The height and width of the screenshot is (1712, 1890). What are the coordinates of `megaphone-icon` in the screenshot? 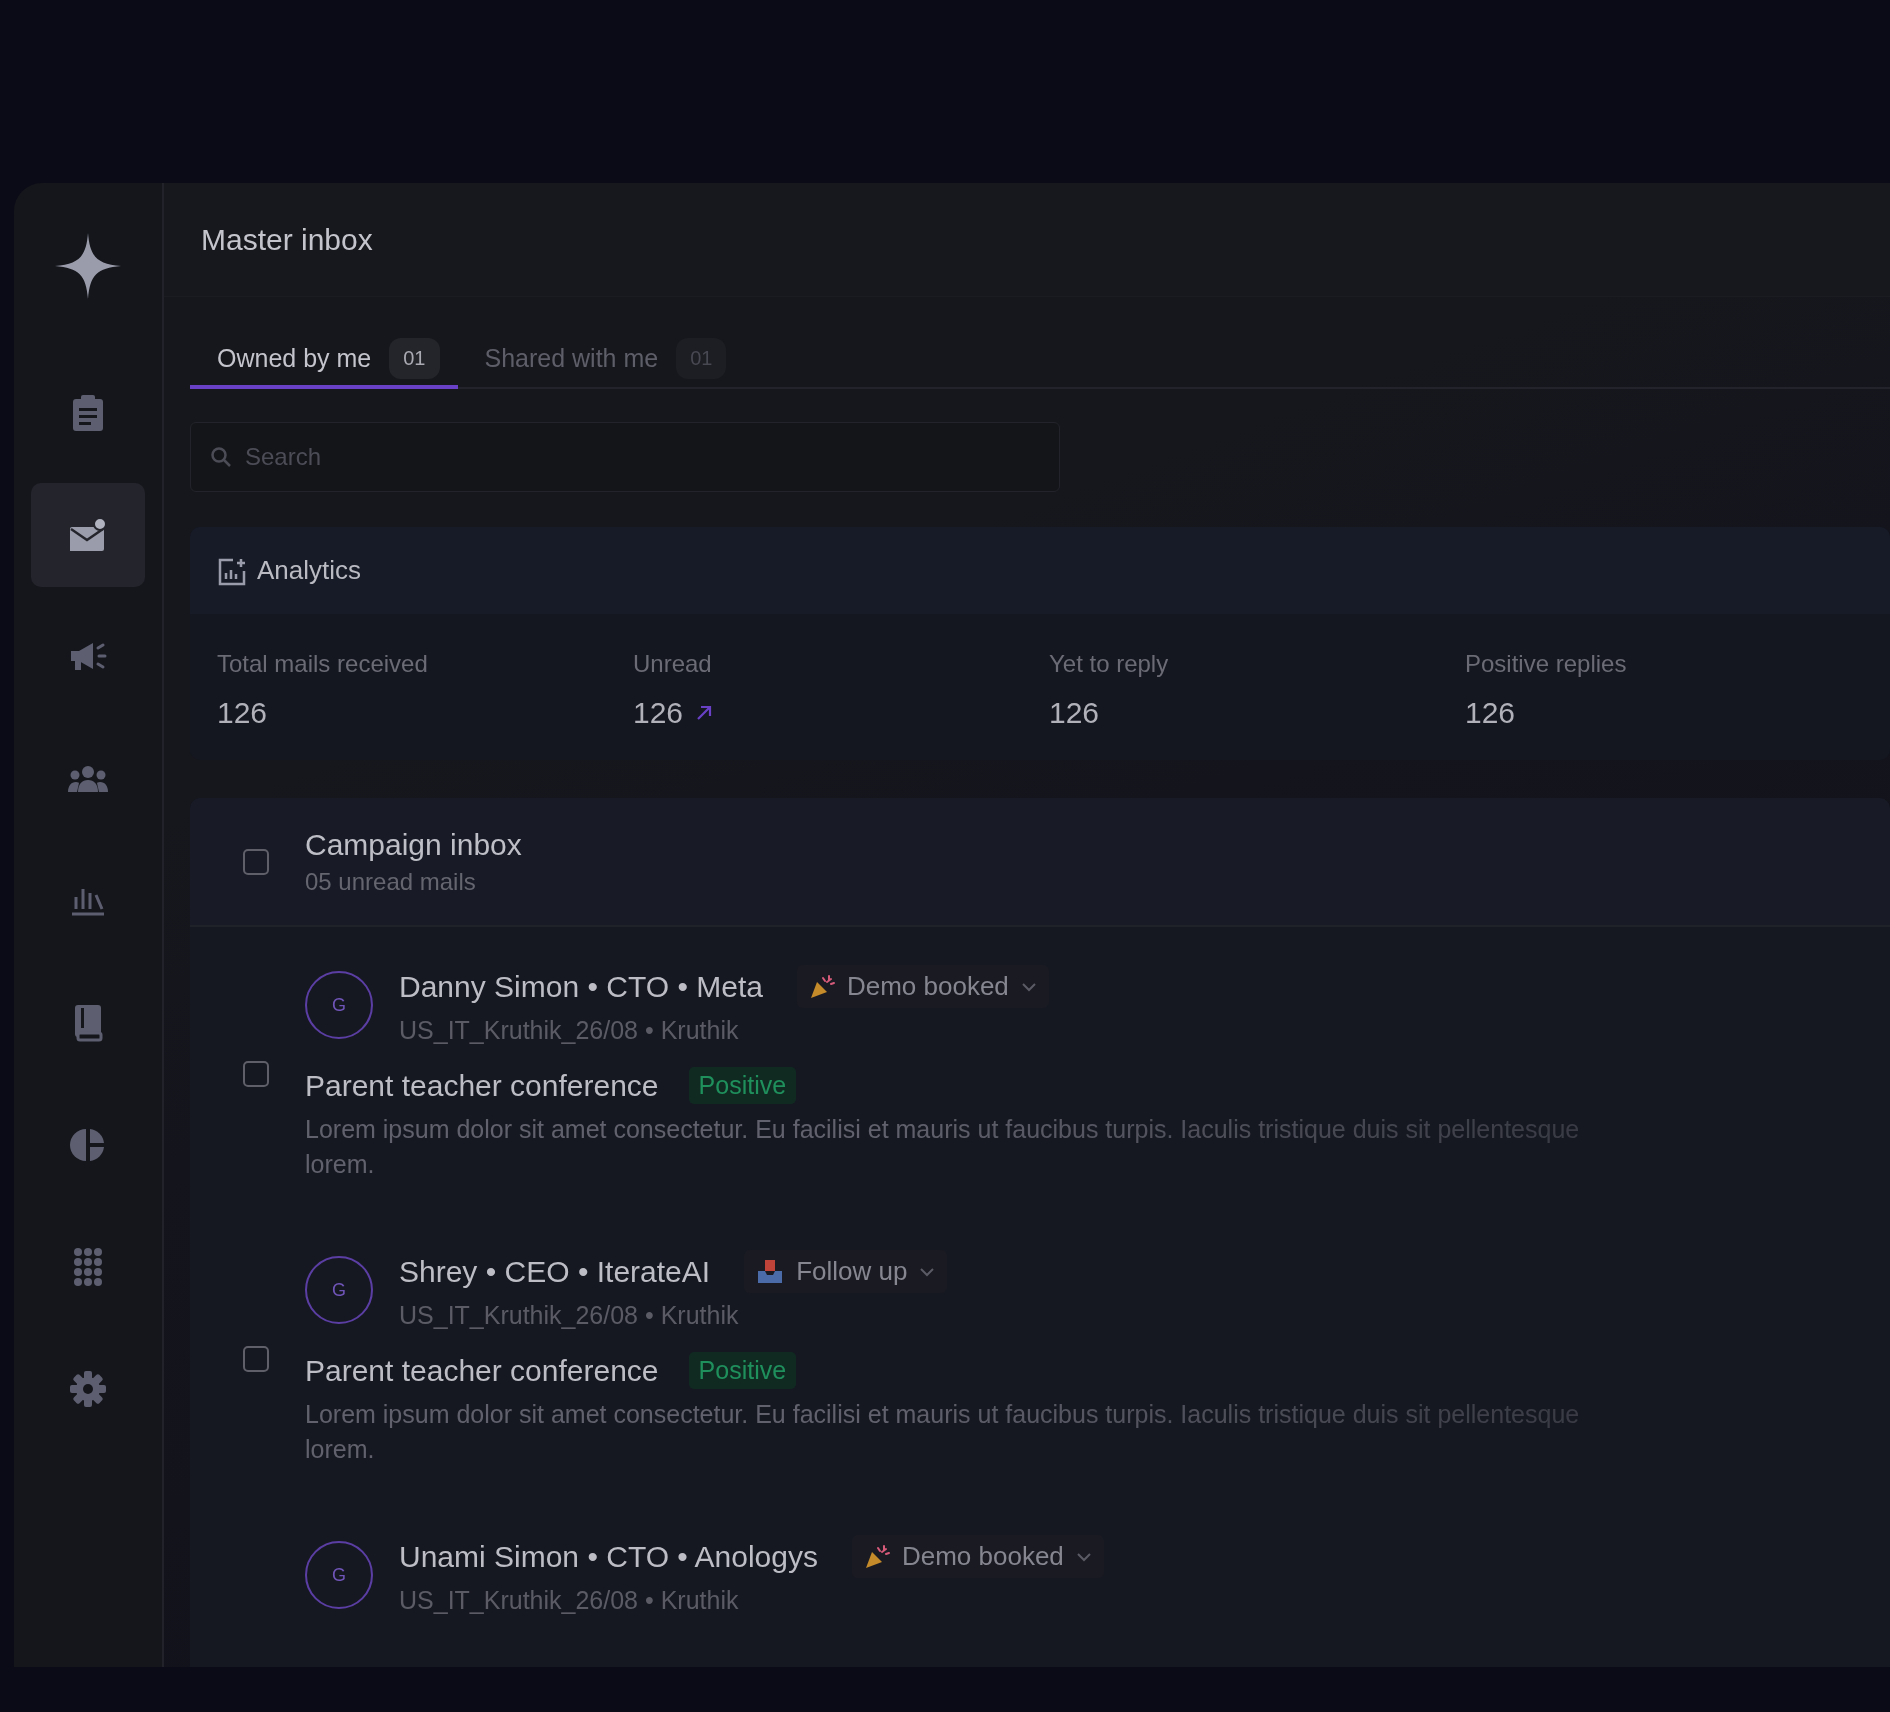 It's located at (88, 657).